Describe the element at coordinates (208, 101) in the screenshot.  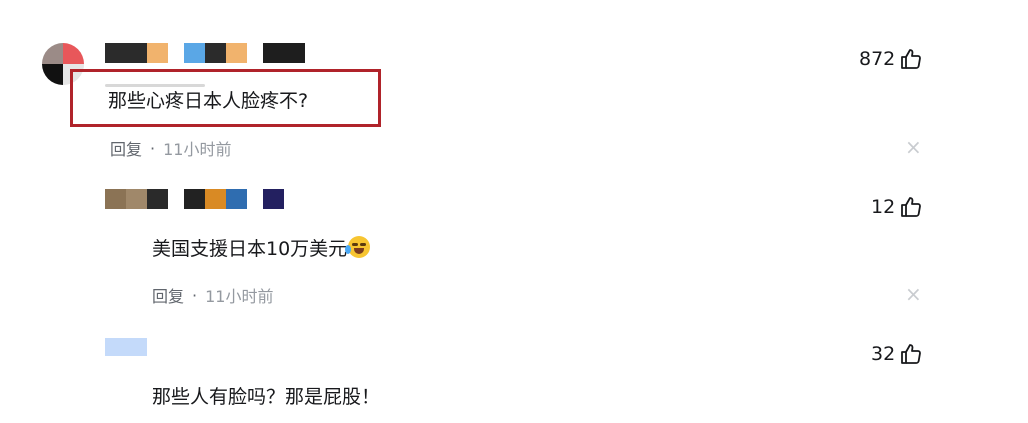
I see `comment-text: 那些心疼日本人脸疼不?` at that location.